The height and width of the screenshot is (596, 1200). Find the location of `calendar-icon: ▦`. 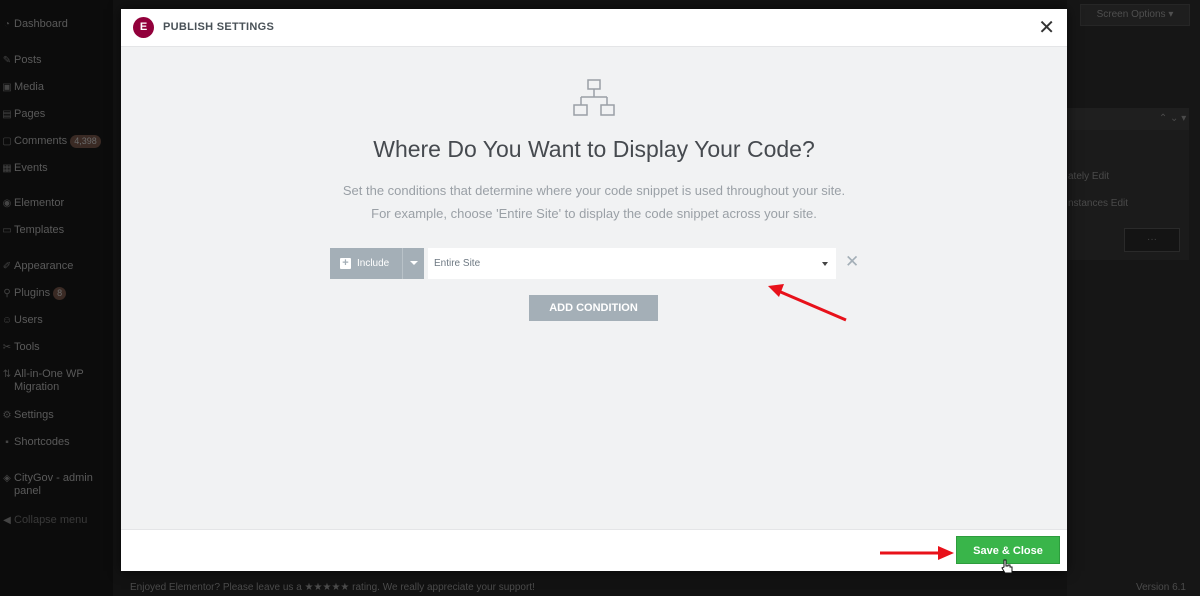

calendar-icon: ▦ is located at coordinates (7, 168).